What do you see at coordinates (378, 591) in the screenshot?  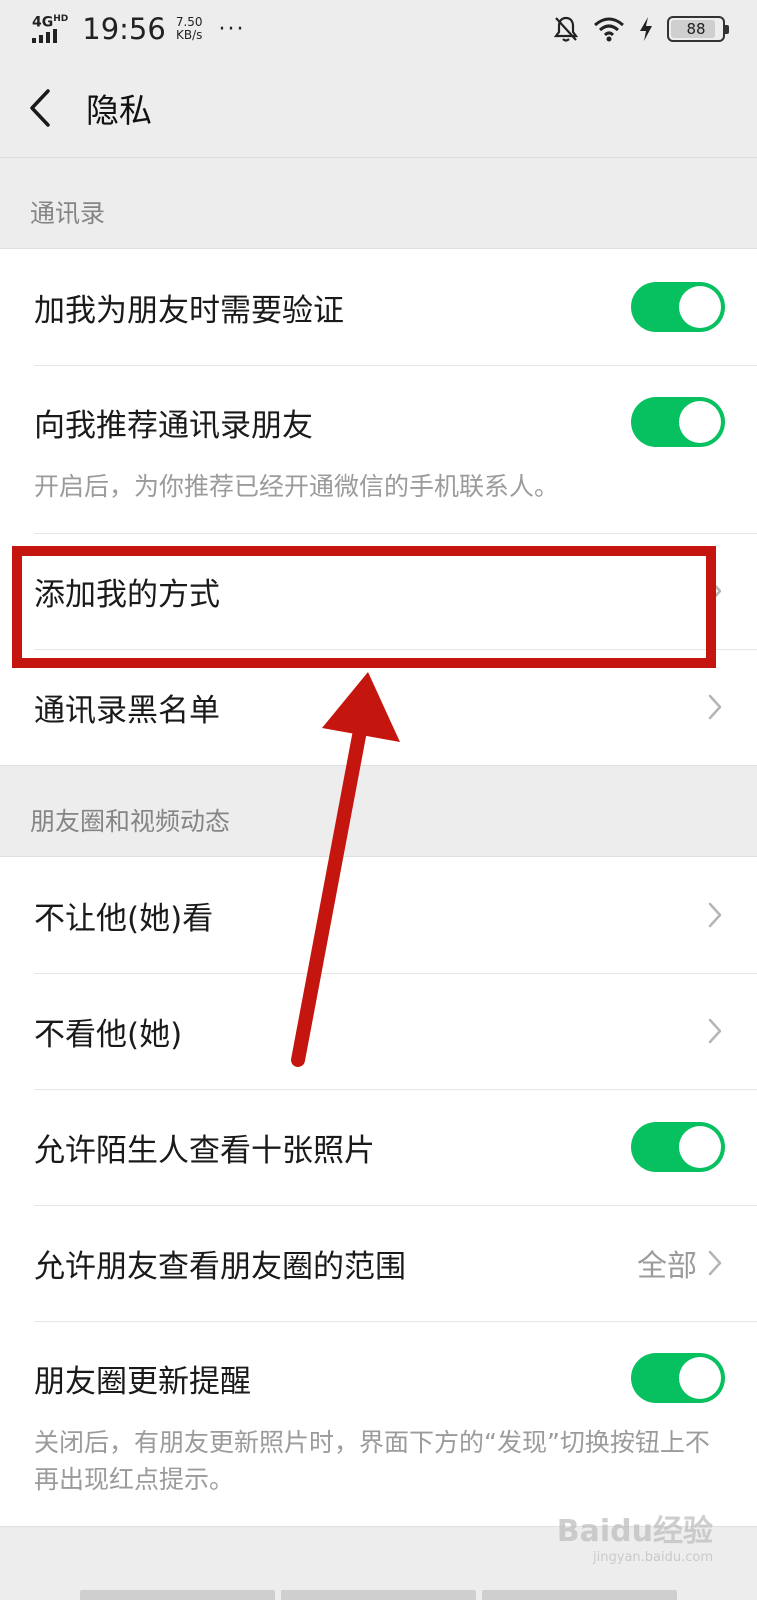 I see `row-add-methods: 添加我的方式` at bounding box center [378, 591].